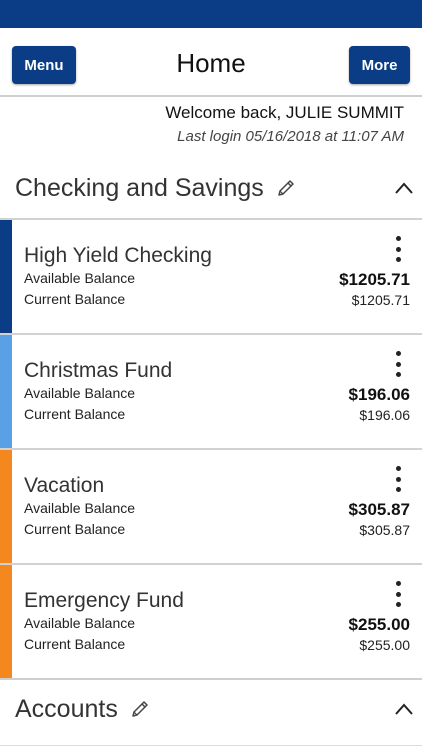  What do you see at coordinates (384, 645) in the screenshot?
I see `current-balance-value: $255.00` at bounding box center [384, 645].